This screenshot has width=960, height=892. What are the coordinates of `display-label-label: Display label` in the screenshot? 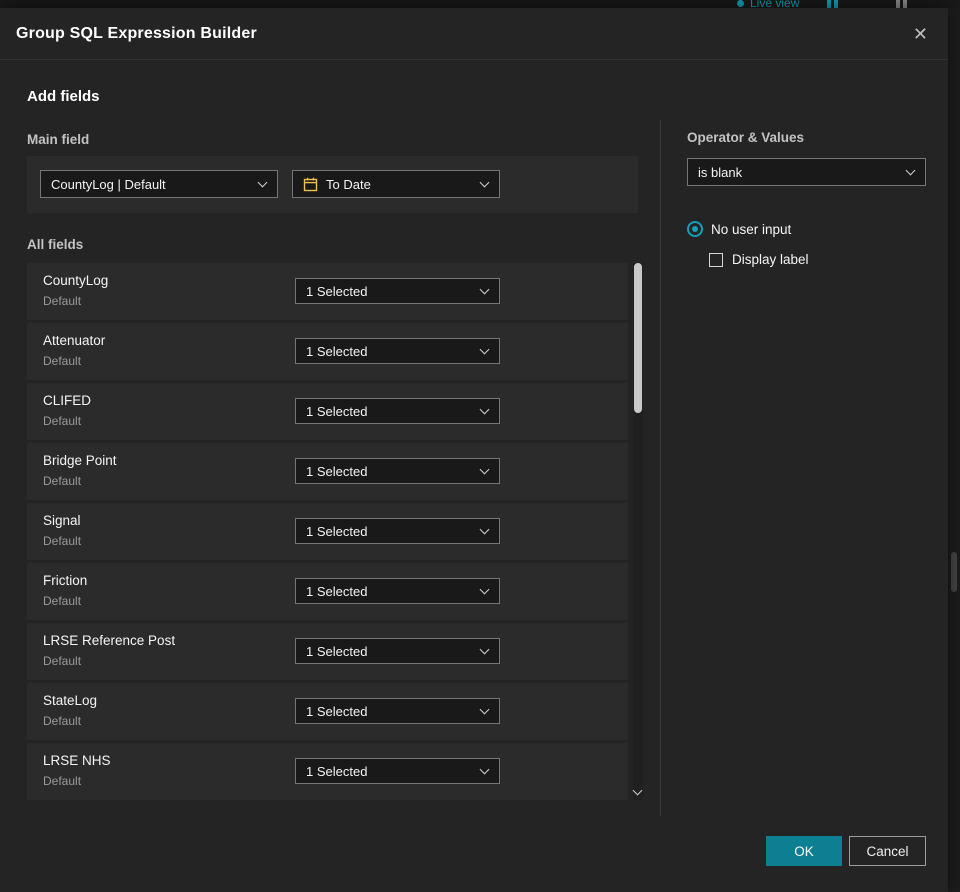 It's located at (770, 259).